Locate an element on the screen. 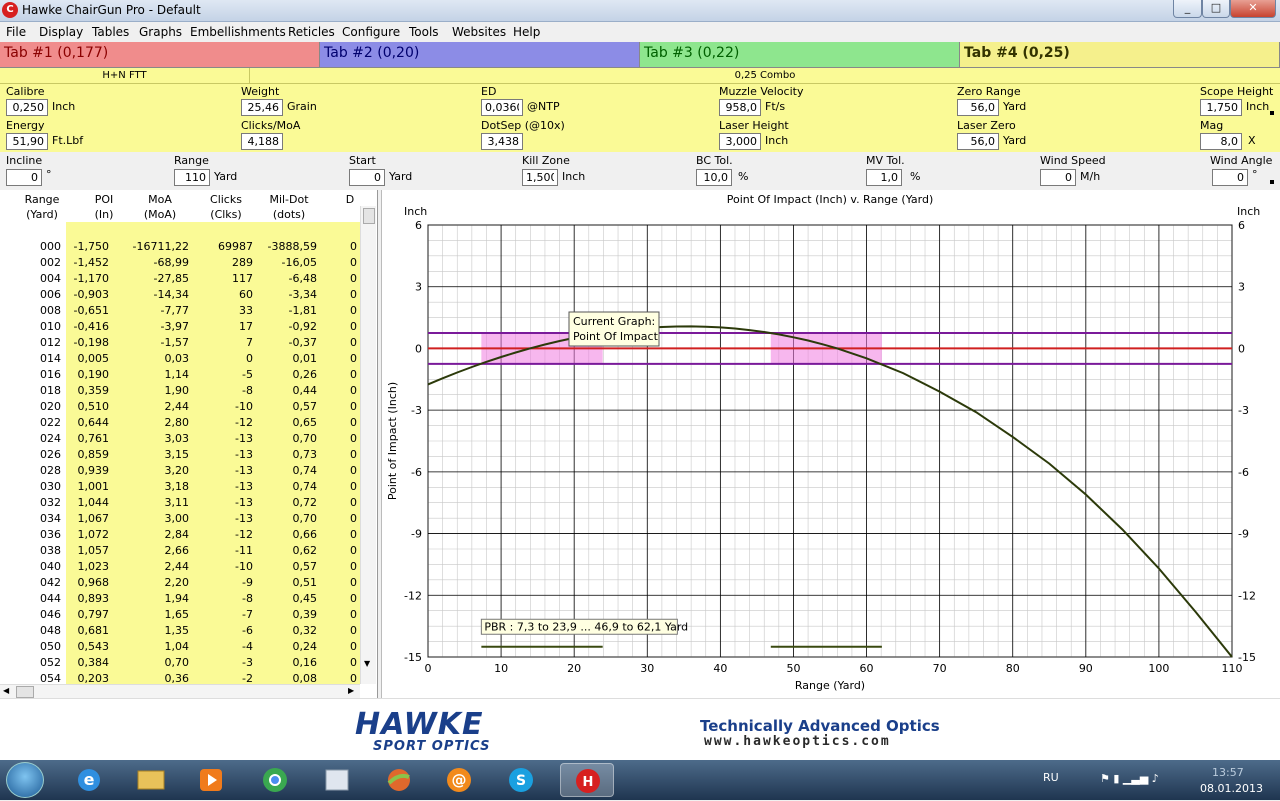 Image resolution: width=1280 pixels, height=801 pixels. weight-unit: Grain is located at coordinates (302, 106).